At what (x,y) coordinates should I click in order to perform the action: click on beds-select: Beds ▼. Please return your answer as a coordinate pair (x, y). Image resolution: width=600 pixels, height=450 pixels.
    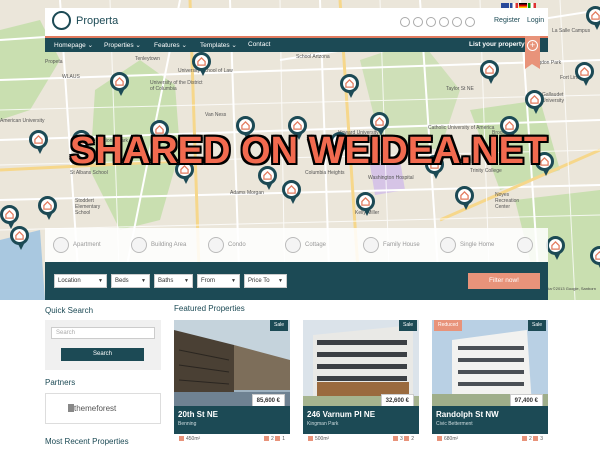
    Looking at the image, I should click on (130, 281).